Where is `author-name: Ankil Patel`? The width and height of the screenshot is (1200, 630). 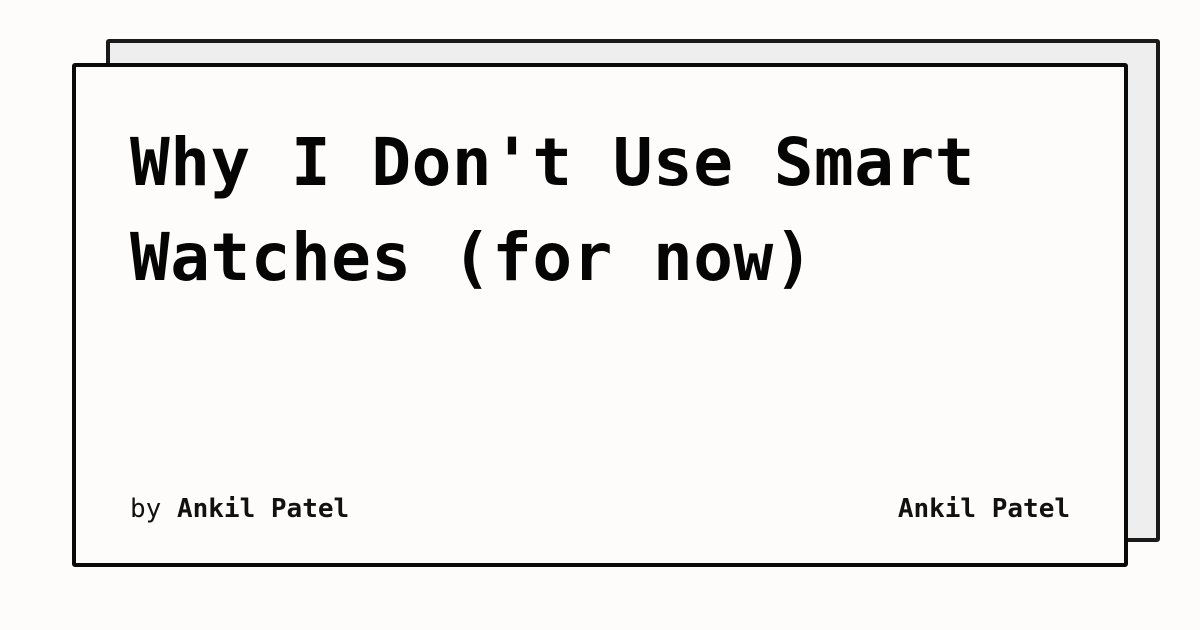 author-name: Ankil Patel is located at coordinates (263, 509).